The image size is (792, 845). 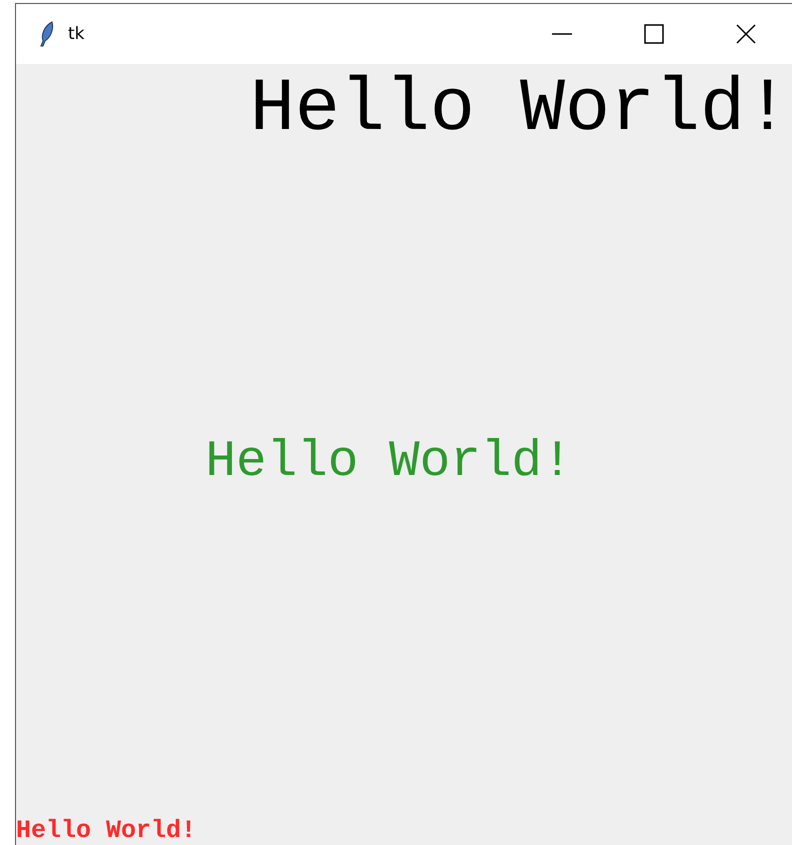 What do you see at coordinates (562, 34) in the screenshot?
I see `minimize-icon` at bounding box center [562, 34].